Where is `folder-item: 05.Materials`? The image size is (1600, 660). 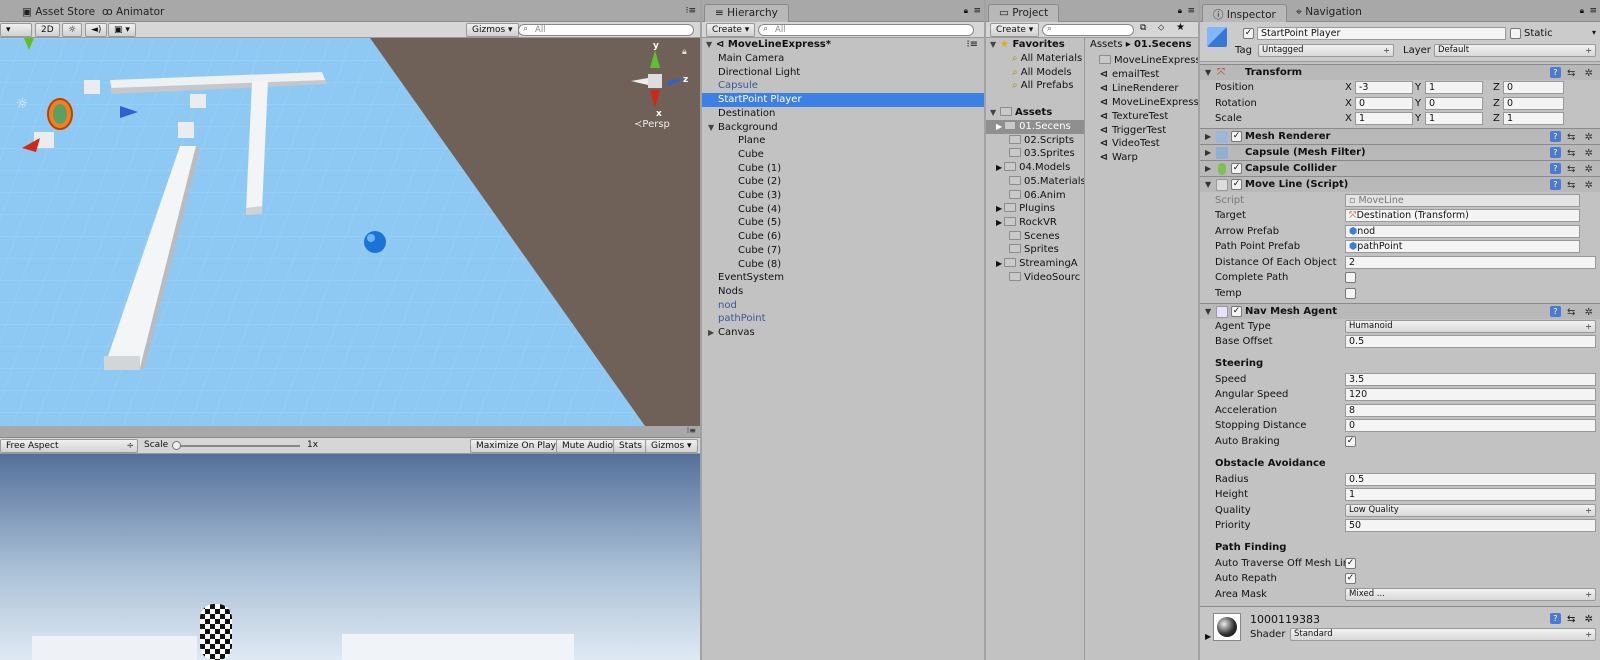 folder-item: 05.Materials is located at coordinates (1035, 182).